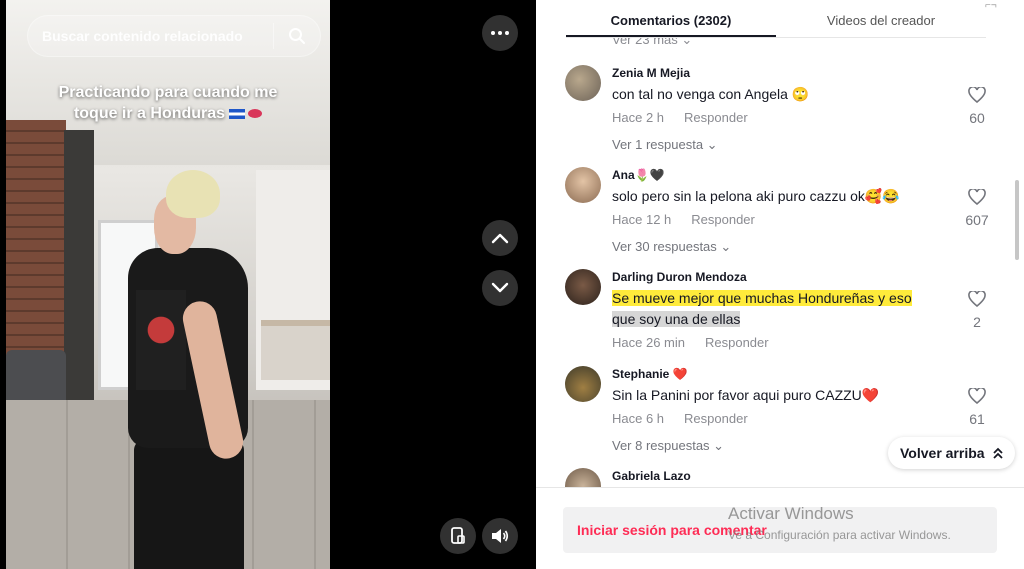  Describe the element at coordinates (942, 453) in the screenshot. I see `back-to-top-label: Volver arriba` at that location.